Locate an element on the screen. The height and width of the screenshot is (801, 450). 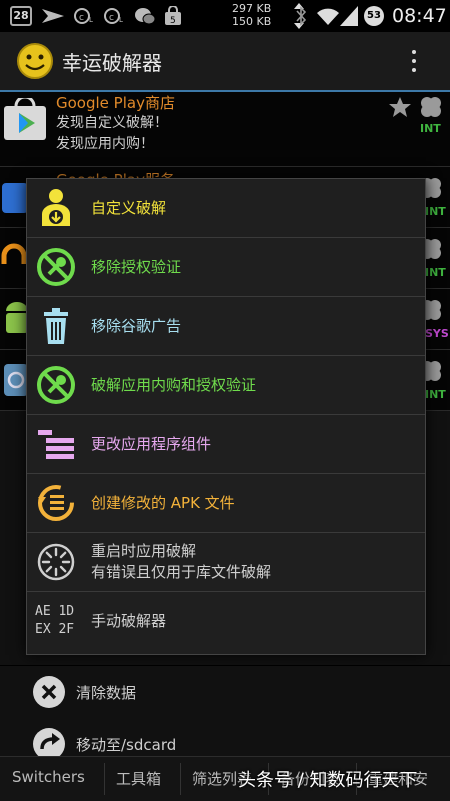
settings-app-icon is located at coordinates (16, 380).